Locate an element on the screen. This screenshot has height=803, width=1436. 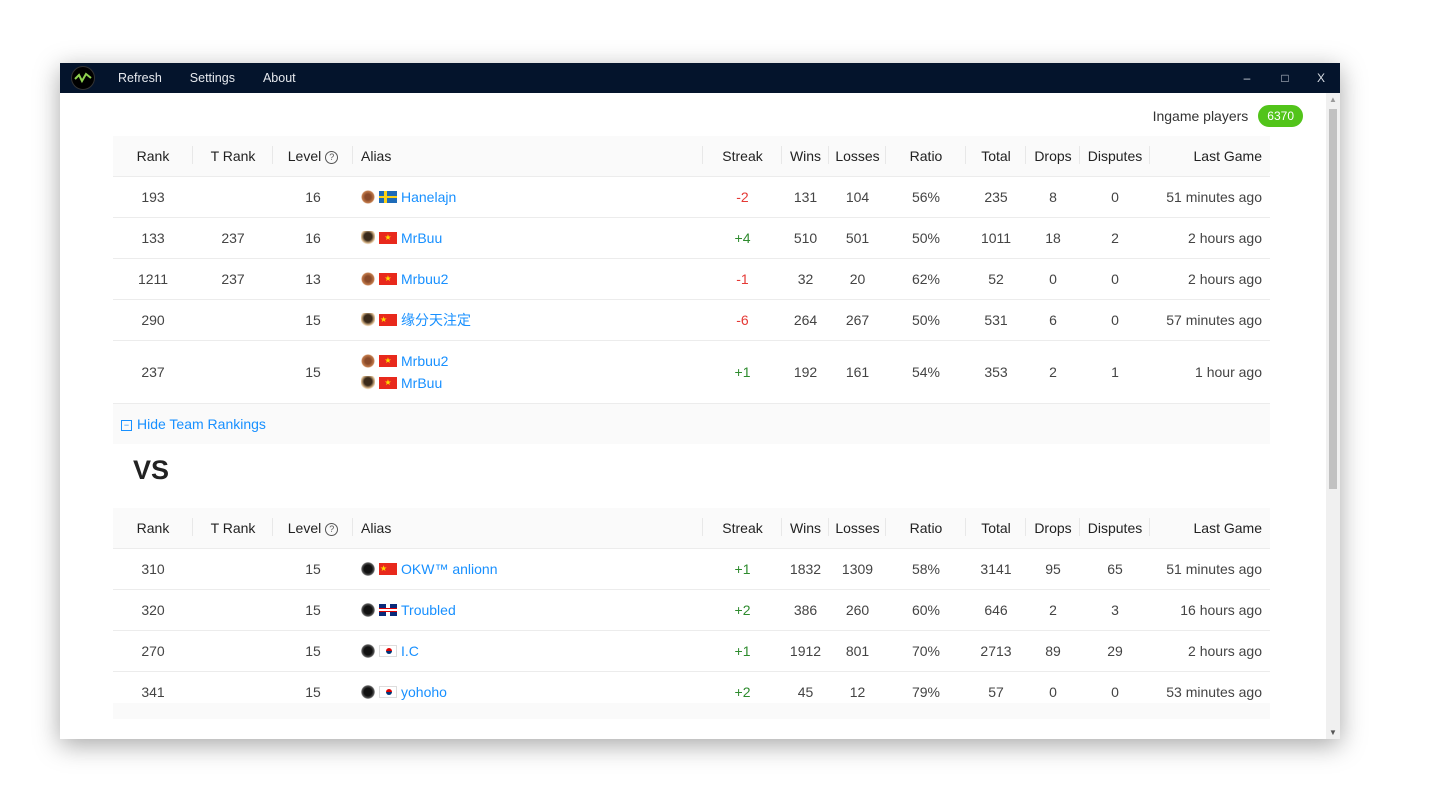
cell-rank: 133 is located at coordinates (153, 238).